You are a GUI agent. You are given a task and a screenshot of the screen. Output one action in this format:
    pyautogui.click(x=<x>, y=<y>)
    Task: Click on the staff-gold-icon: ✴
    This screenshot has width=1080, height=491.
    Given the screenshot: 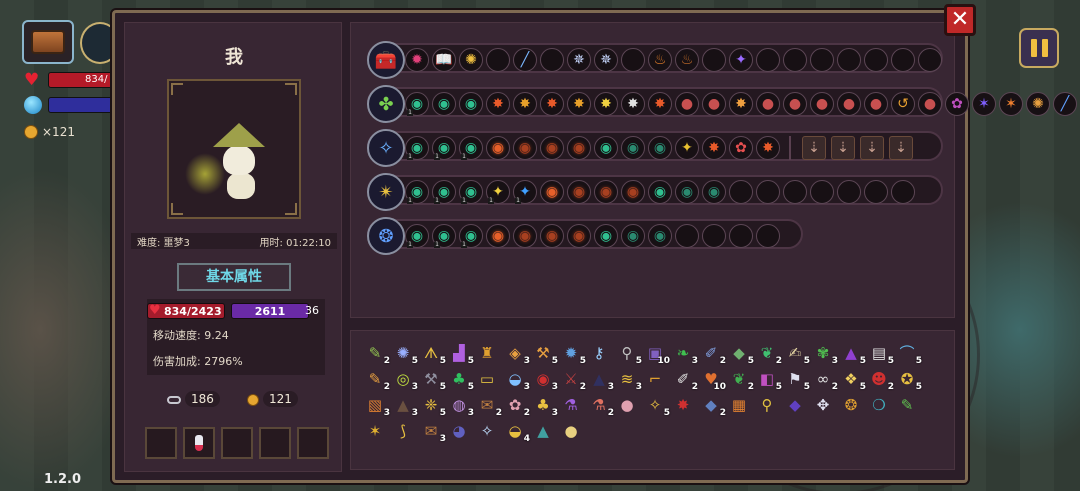 What is the action you would take?
    pyautogui.click(x=386, y=192)
    